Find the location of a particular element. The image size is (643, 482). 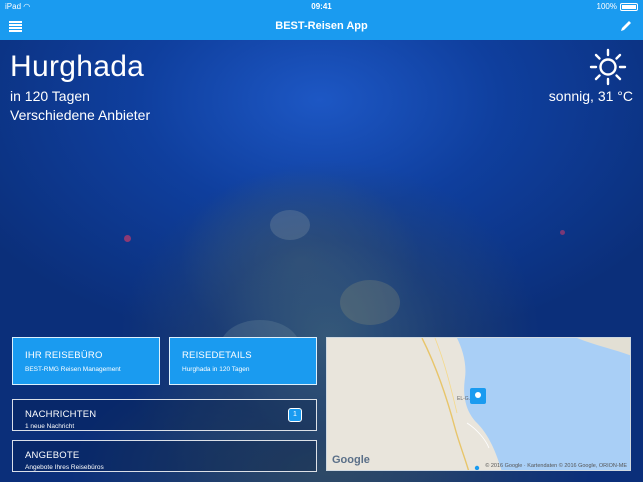

app-title: BEST-Reisen App is located at coordinates (321, 26).